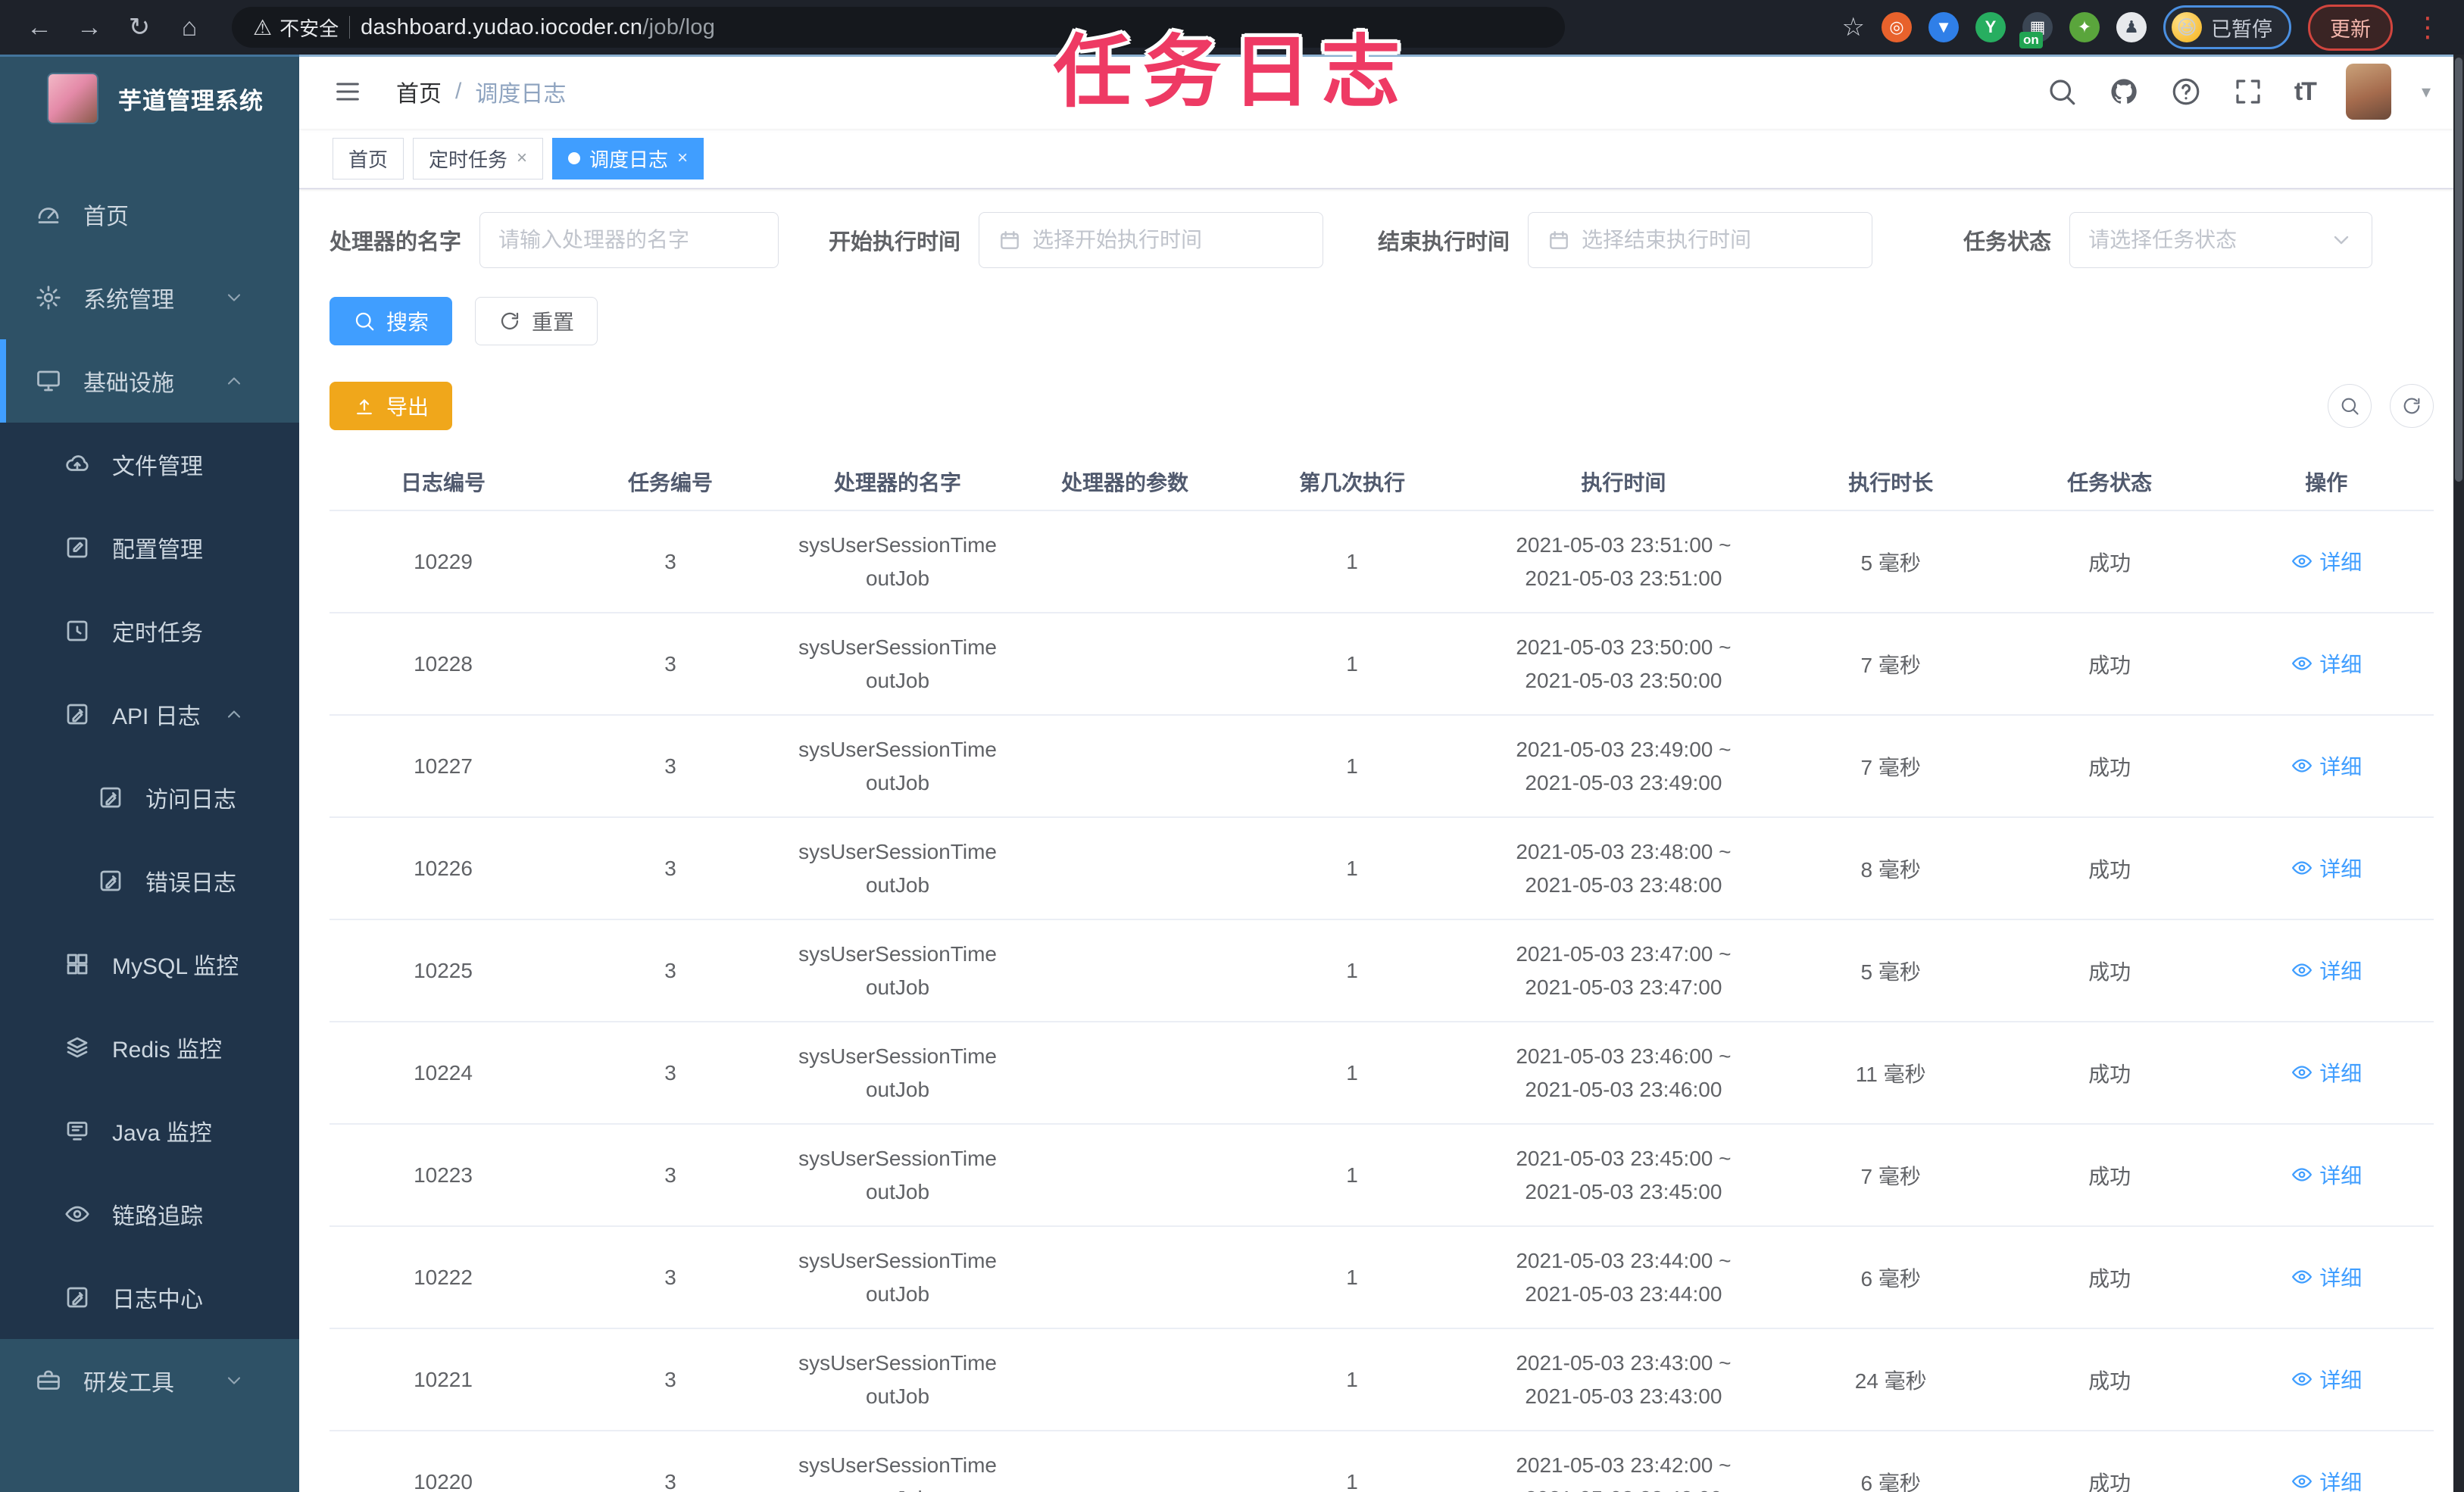 This screenshot has height=1492, width=2464. What do you see at coordinates (2350, 28) in the screenshot?
I see `browser-update-button: 更新` at bounding box center [2350, 28].